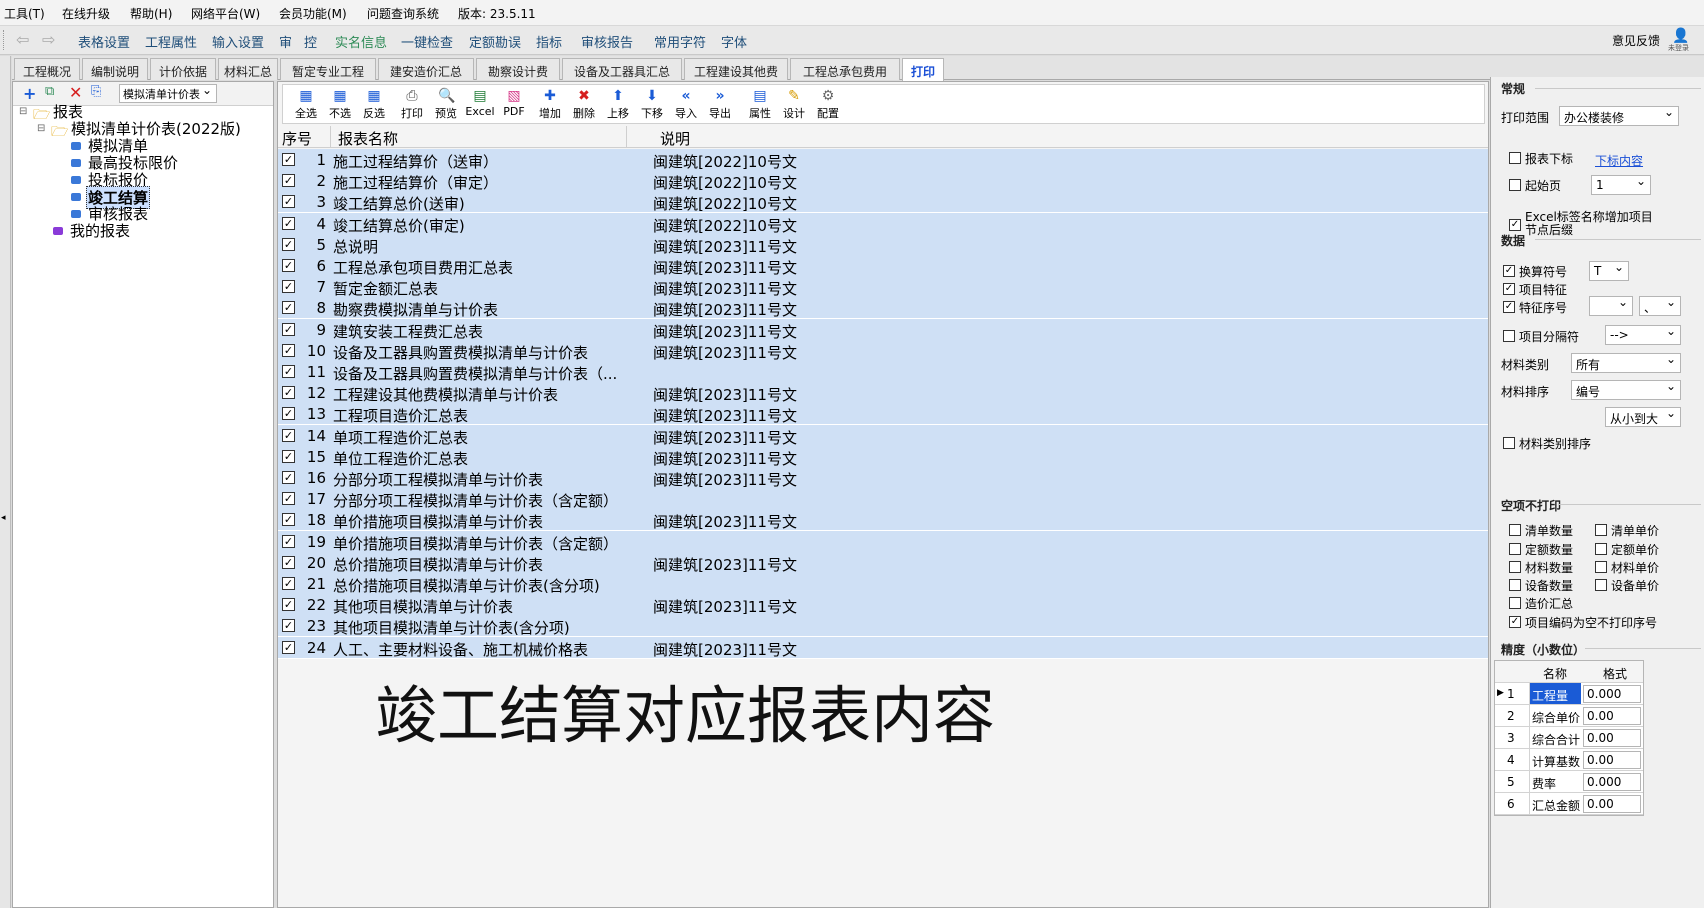 Image resolution: width=1704 pixels, height=908 pixels. Describe the element at coordinates (1509, 307) in the screenshot. I see `feature-no-checkbox: ✓` at that location.